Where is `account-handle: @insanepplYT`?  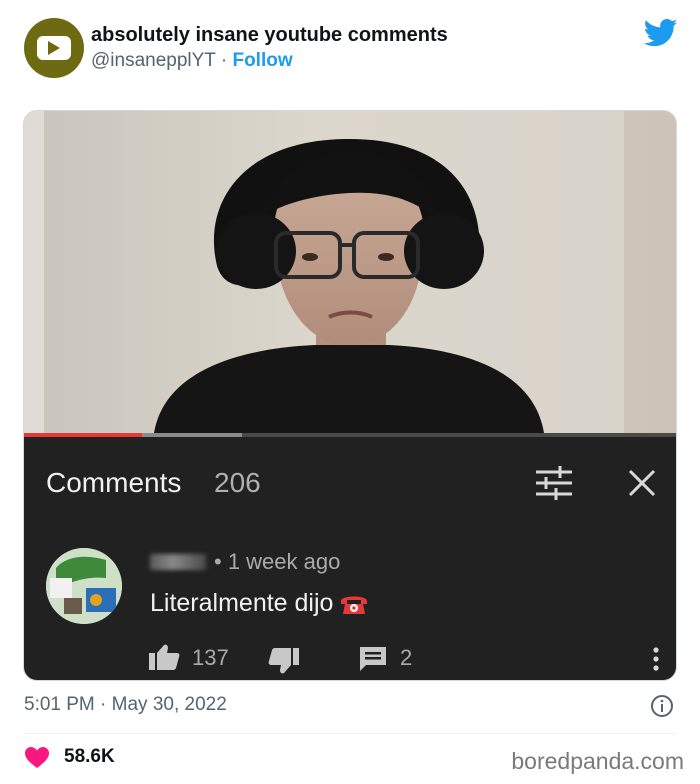 account-handle: @insanepplYT is located at coordinates (153, 60).